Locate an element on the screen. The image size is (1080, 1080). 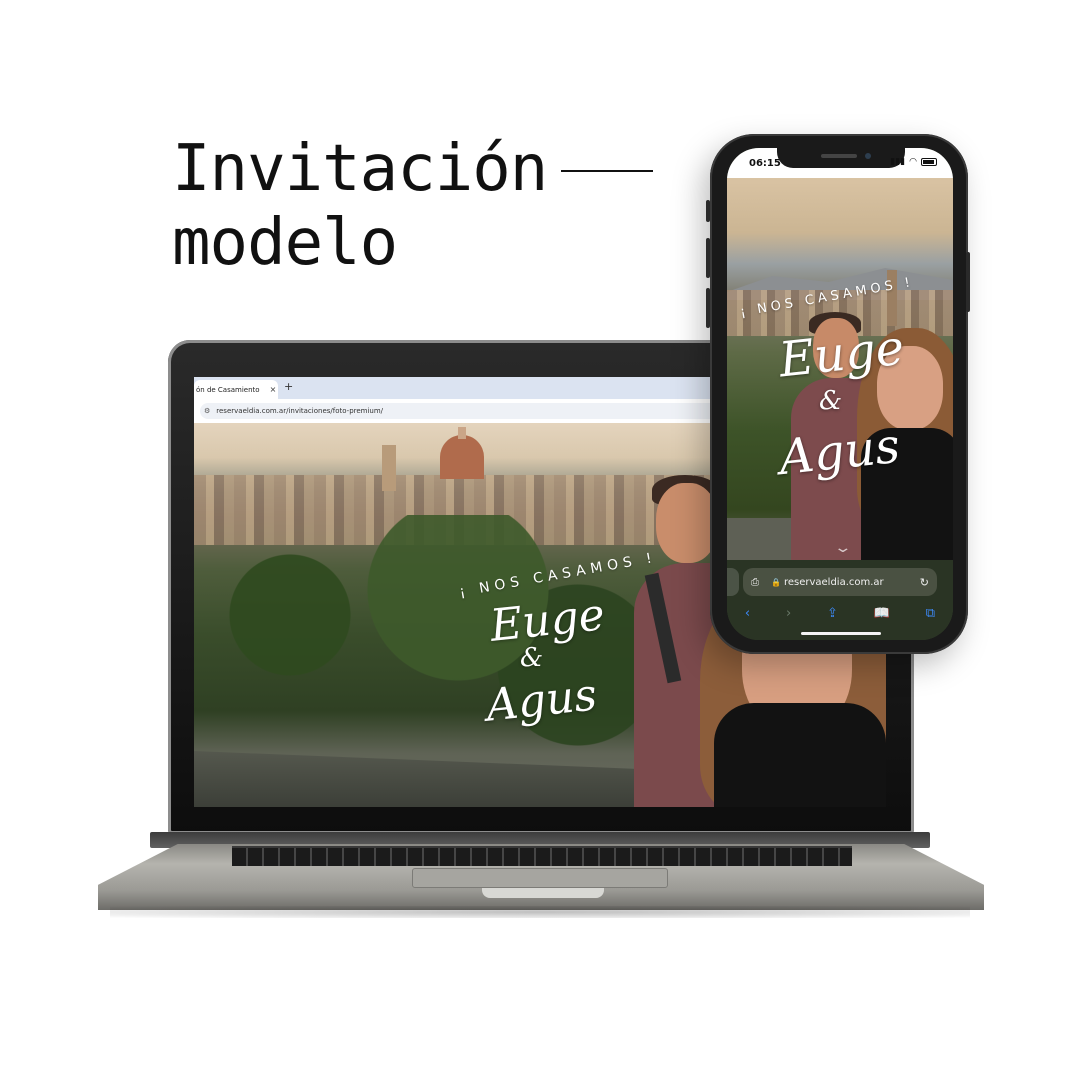
page-heading: Invitación modelo is located at coordinates (413, 206).